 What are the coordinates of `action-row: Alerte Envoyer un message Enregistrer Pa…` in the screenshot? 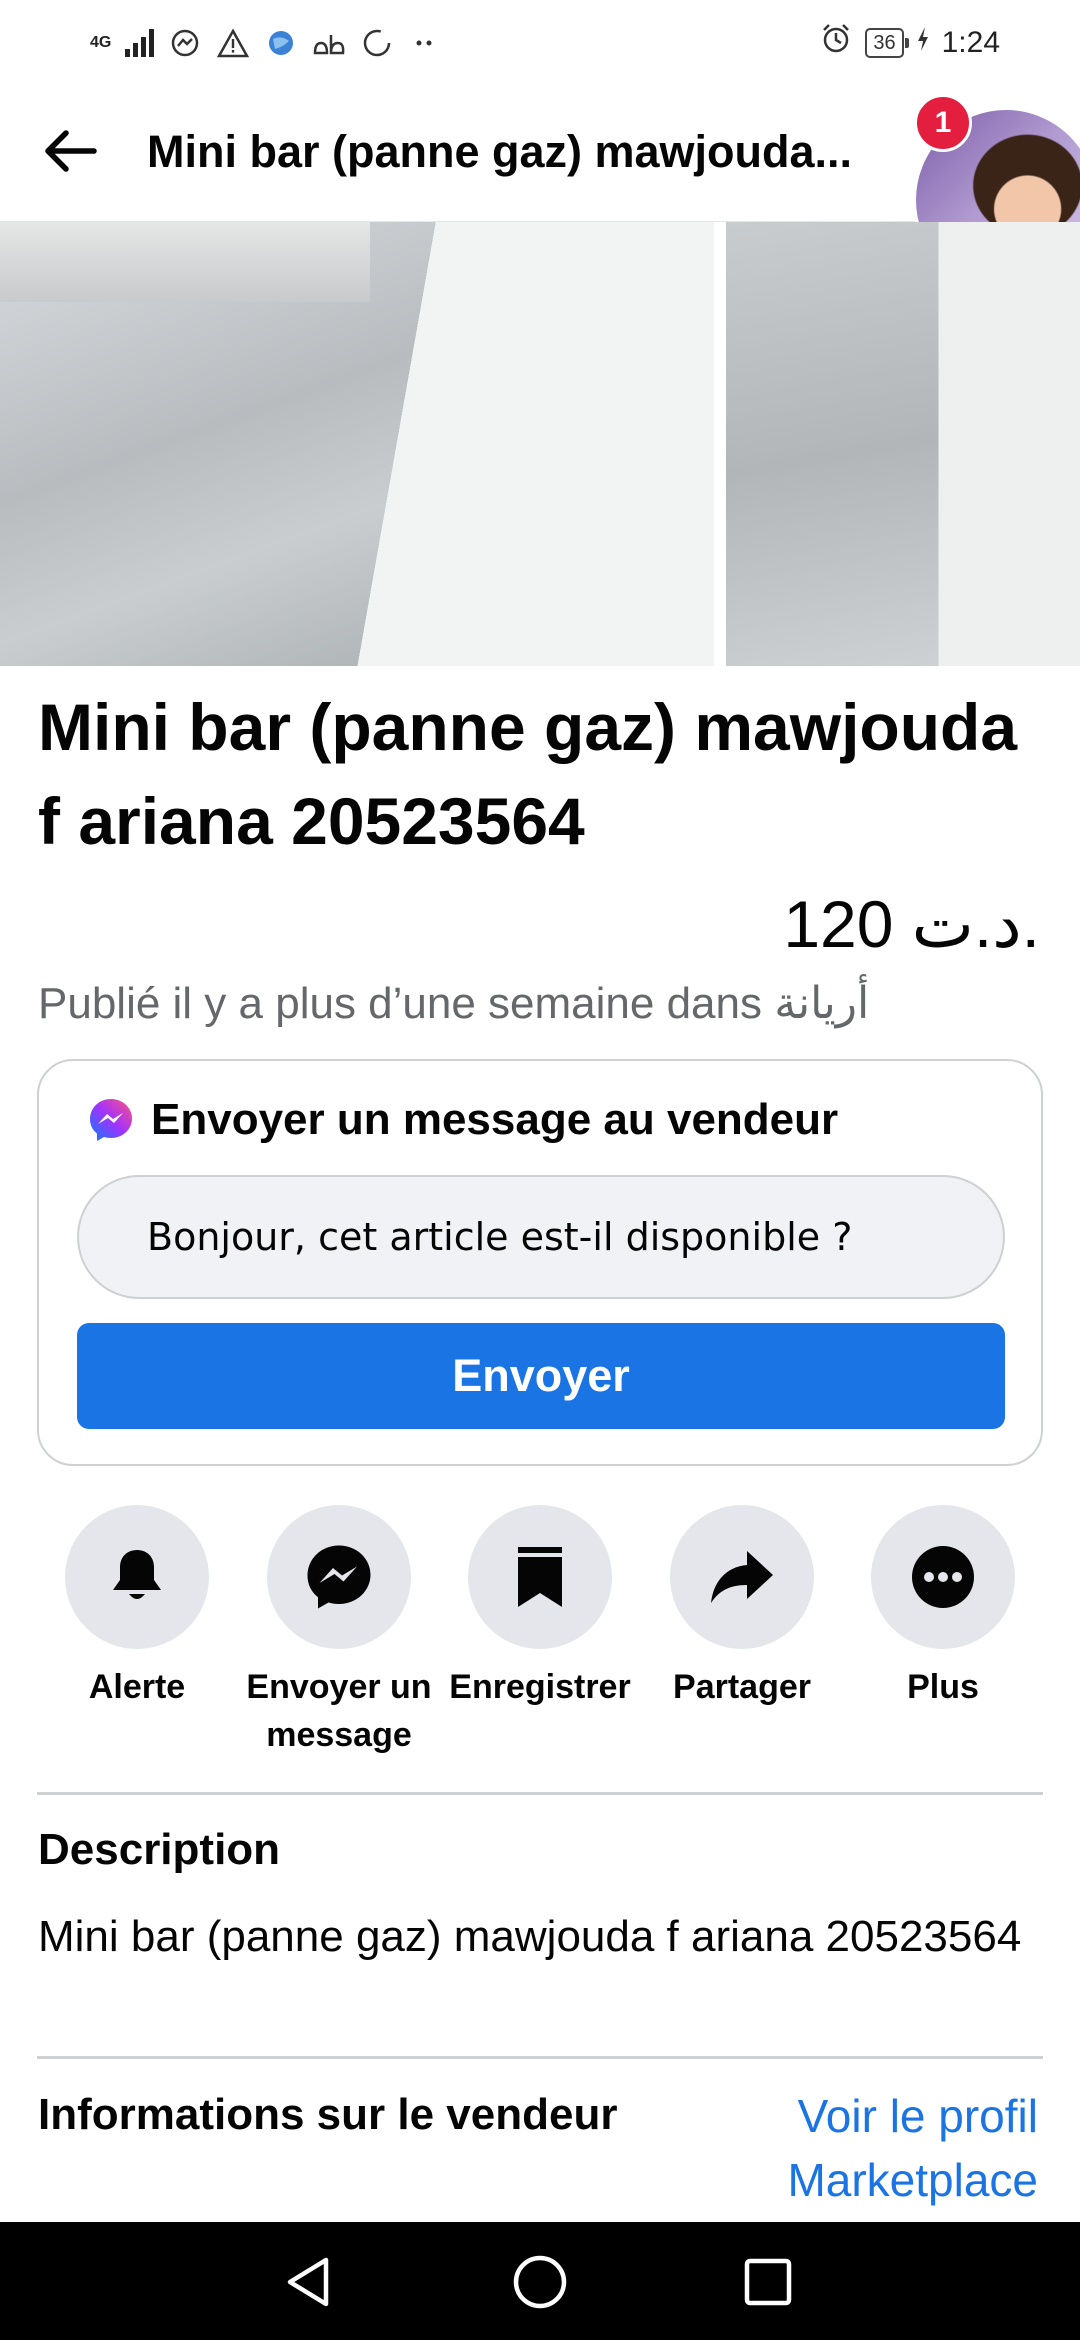 It's located at (540, 1629).